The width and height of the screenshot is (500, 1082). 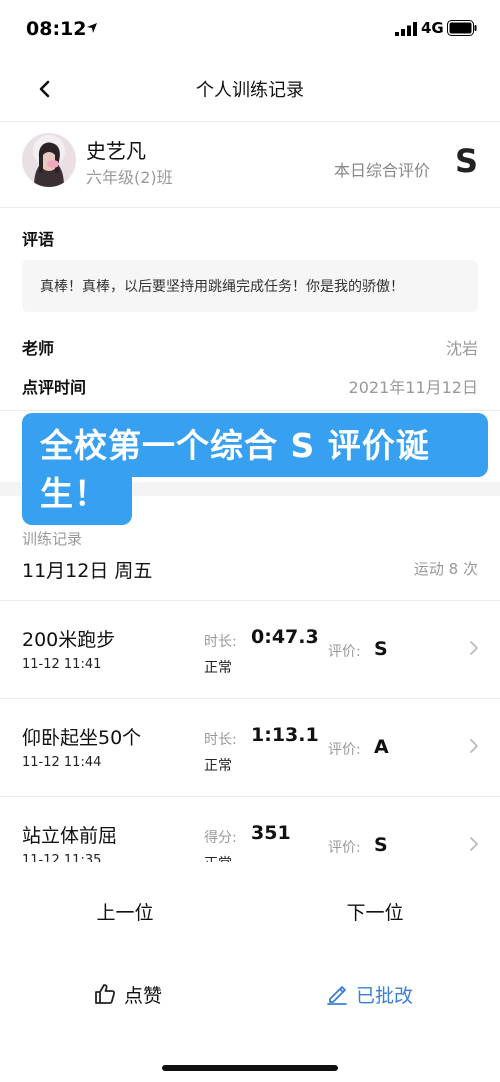 I want to click on divider, so click(x=250, y=410).